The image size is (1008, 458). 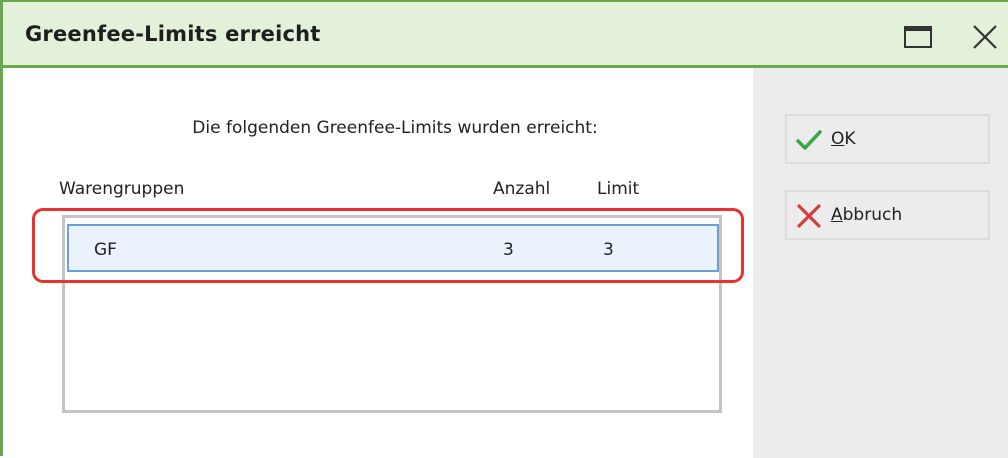 I want to click on close-icon, so click(x=985, y=37).